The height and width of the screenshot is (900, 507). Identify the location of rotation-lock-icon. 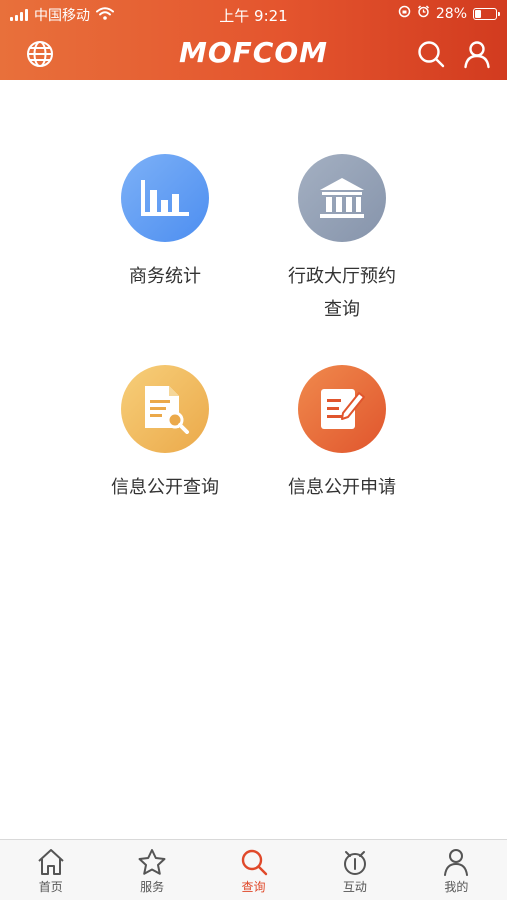
(404, 13).